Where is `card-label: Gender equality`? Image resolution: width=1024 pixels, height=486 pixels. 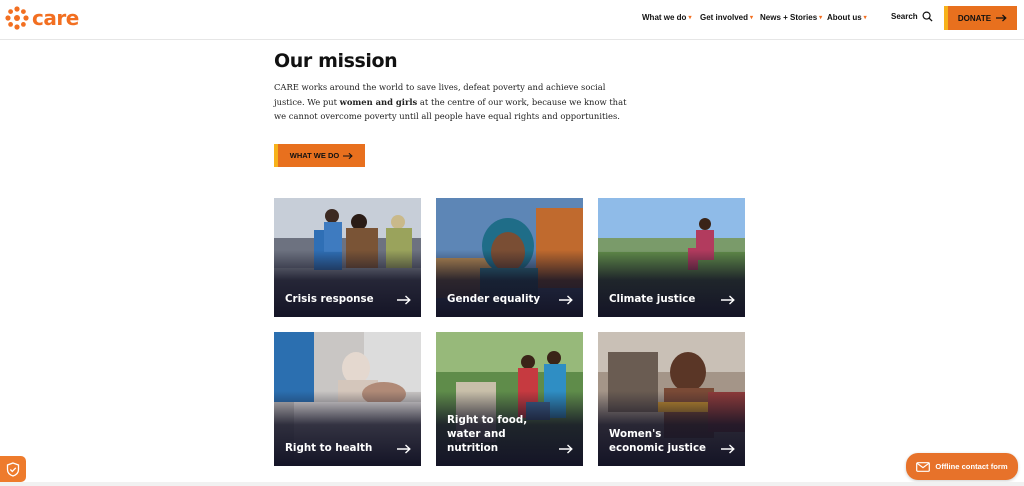 card-label: Gender equality is located at coordinates (494, 299).